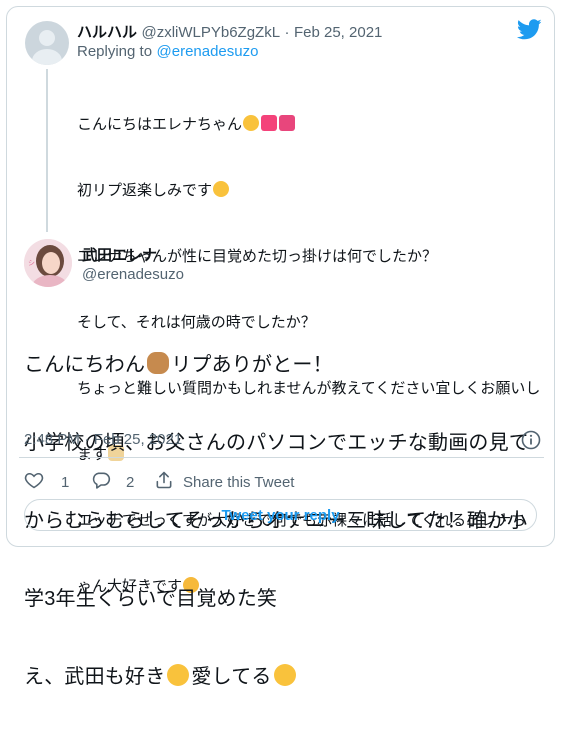 The image size is (561, 742). Describe the element at coordinates (178, 364) in the screenshot. I see `main-line: こんにちわん リプありがとー！` at that location.